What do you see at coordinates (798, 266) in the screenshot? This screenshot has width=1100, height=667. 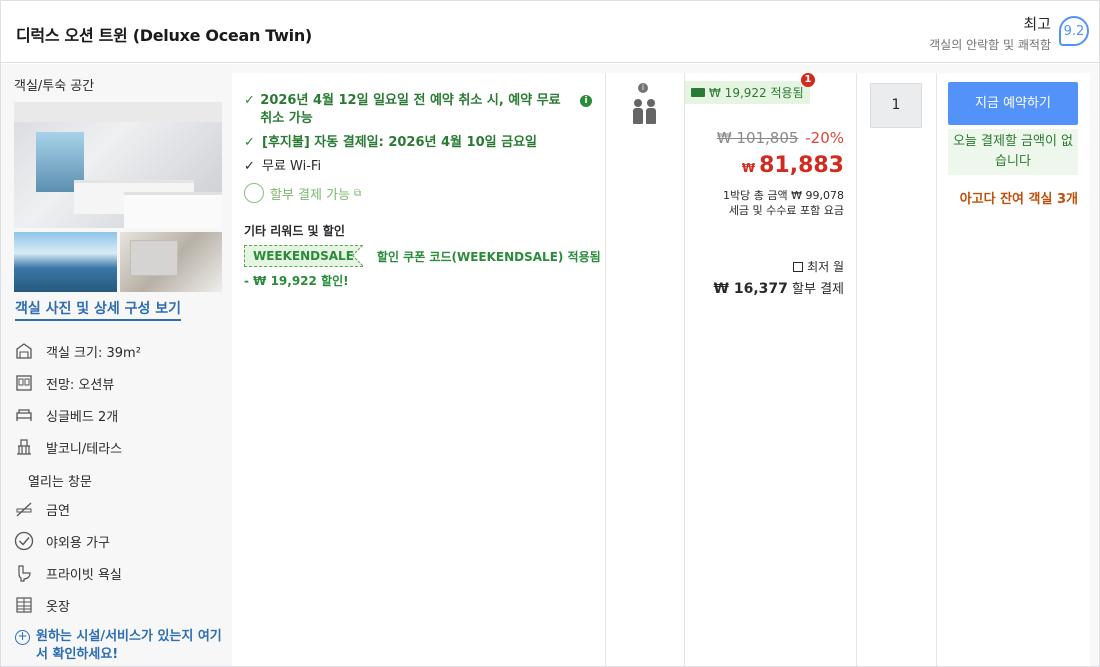 I see `external-link-icon` at bounding box center [798, 266].